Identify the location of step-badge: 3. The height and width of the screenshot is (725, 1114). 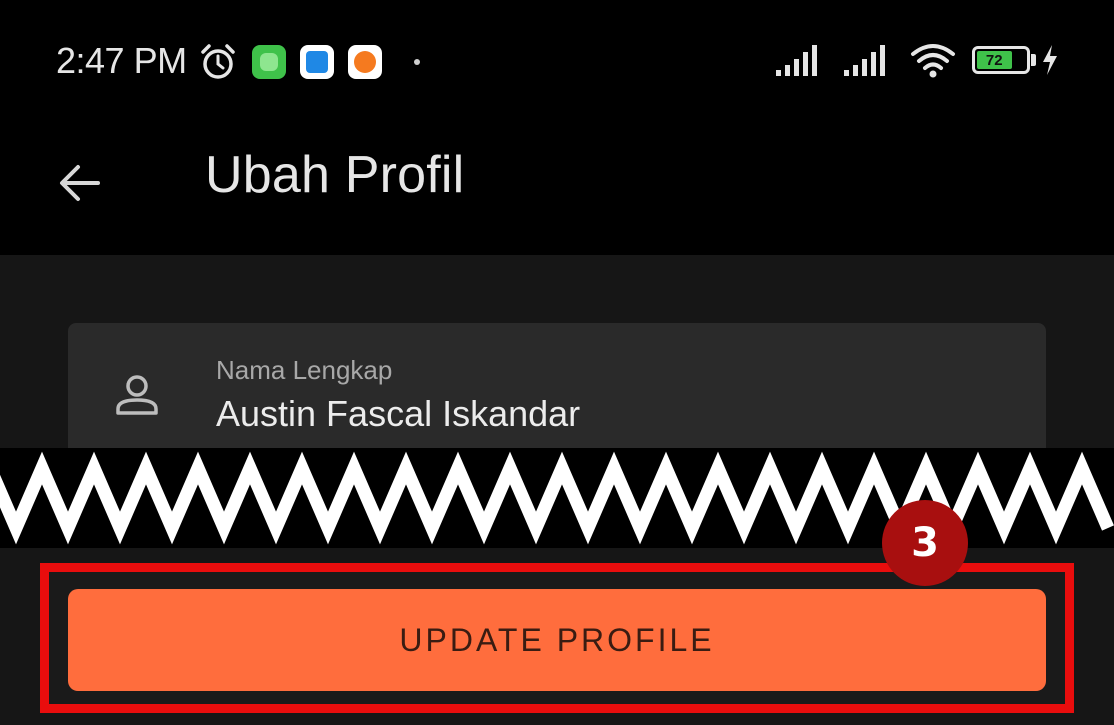
(925, 543).